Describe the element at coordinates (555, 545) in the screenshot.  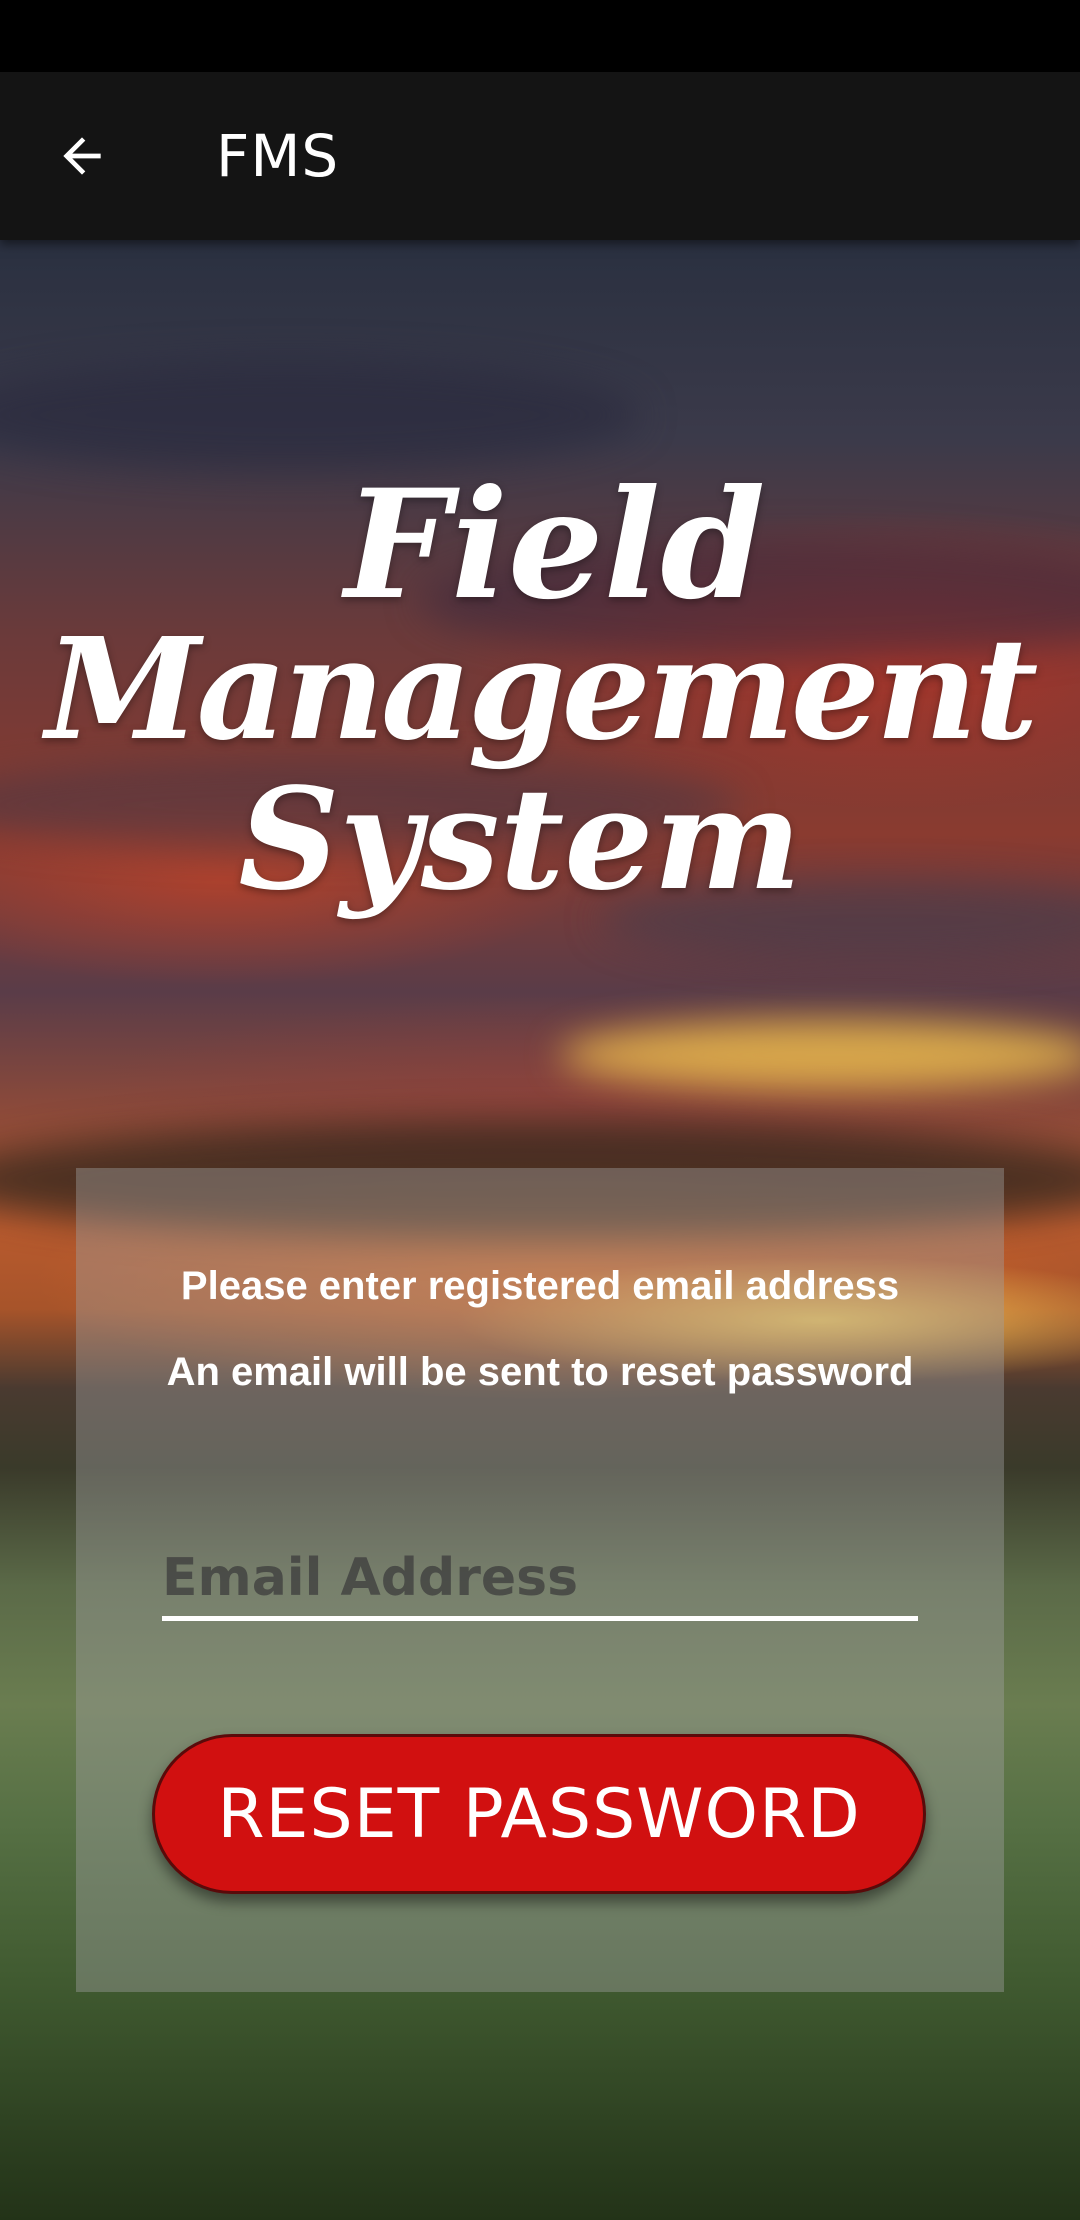
I see `logo-line-field: Field` at that location.